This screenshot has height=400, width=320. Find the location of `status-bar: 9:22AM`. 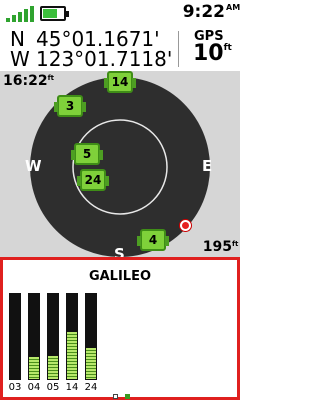

status-bar: 9:22AM is located at coordinates (120, 13).